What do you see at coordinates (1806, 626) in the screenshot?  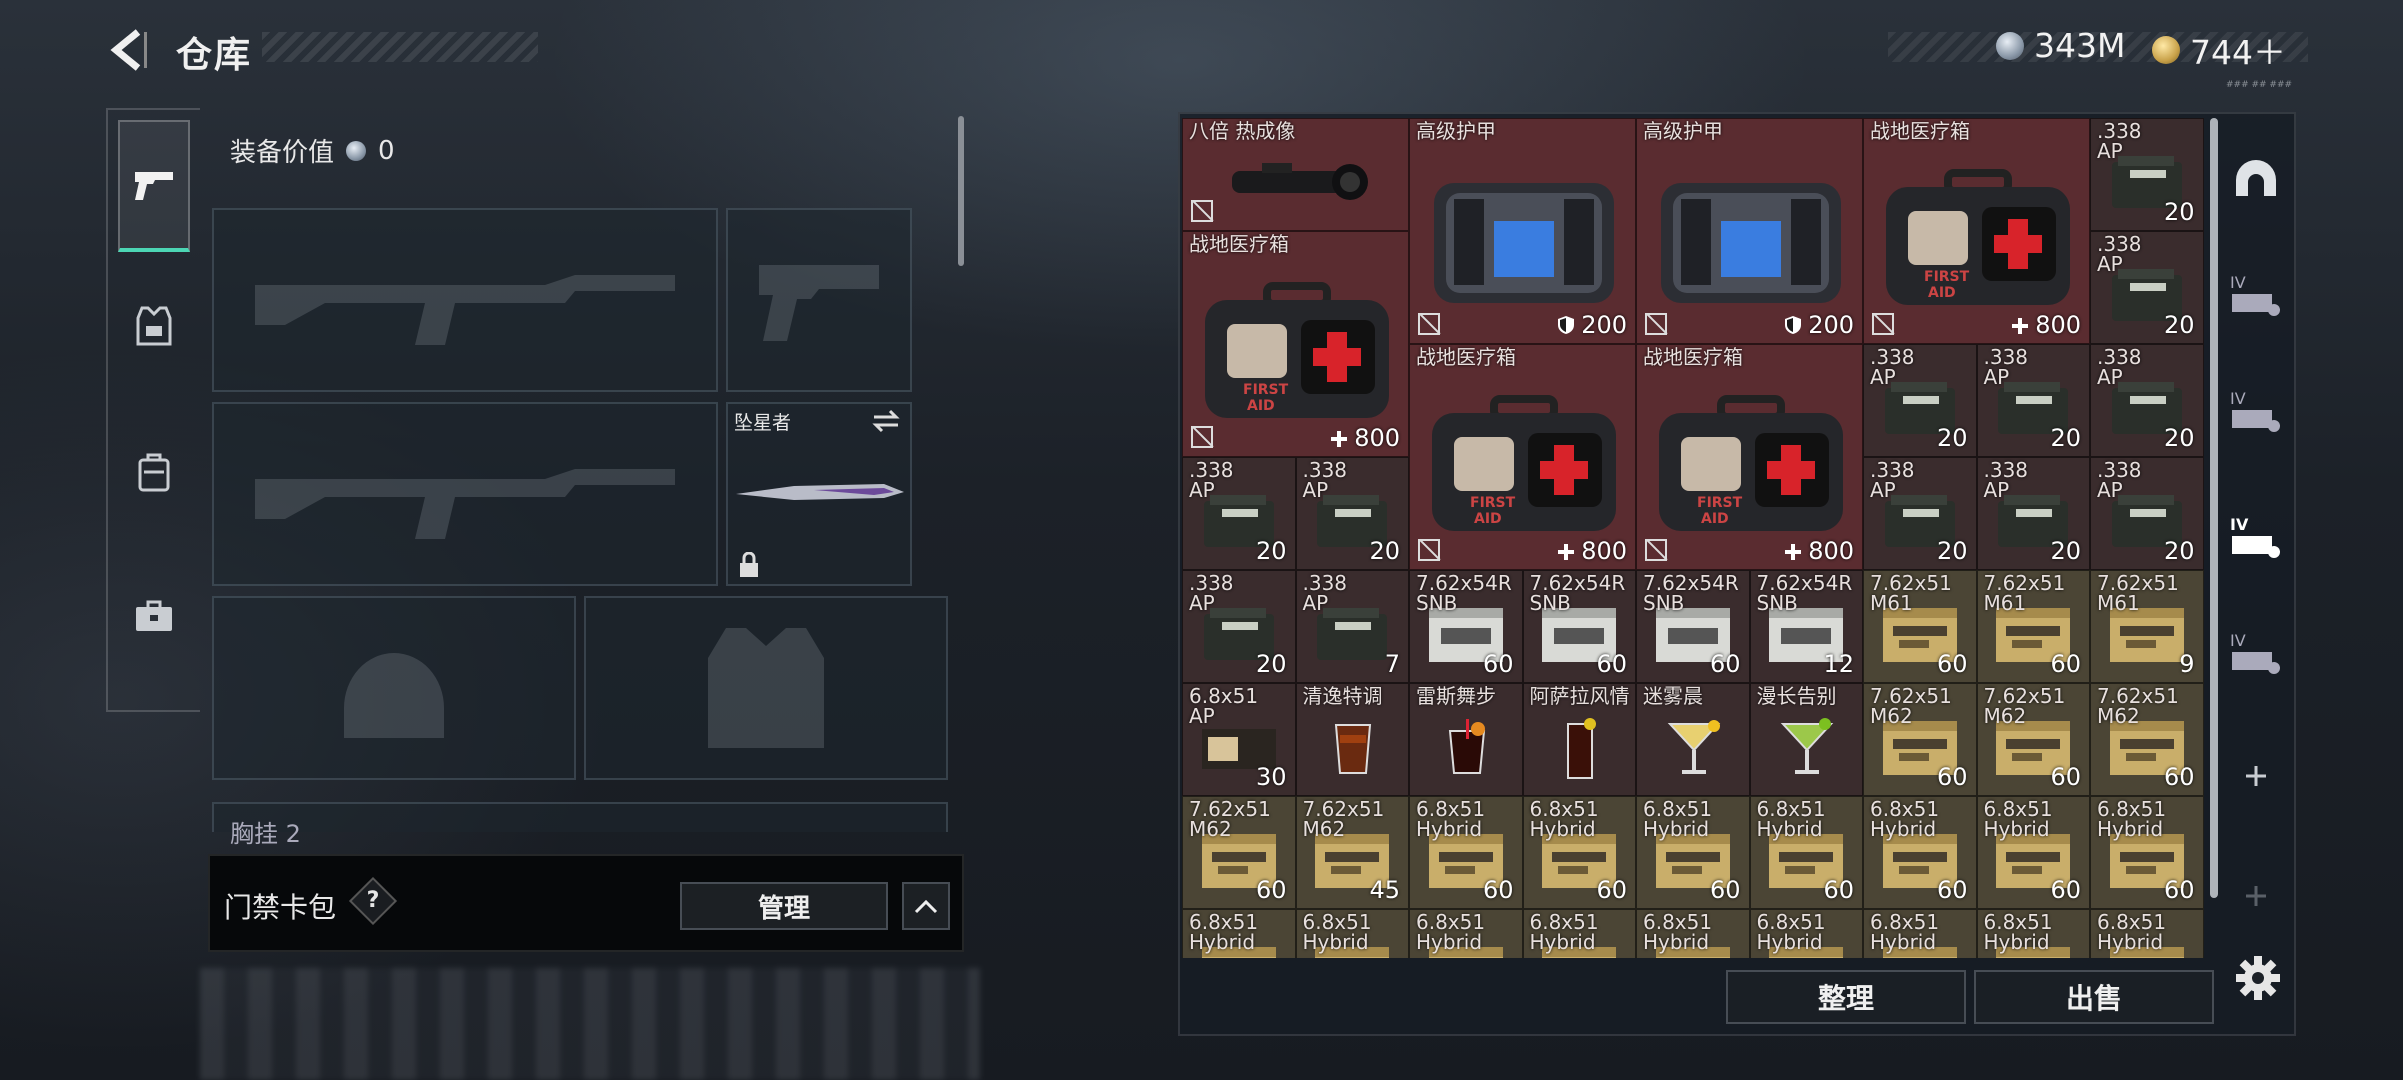 I see `inventory-item: 7.62x54R SNB 12` at bounding box center [1806, 626].